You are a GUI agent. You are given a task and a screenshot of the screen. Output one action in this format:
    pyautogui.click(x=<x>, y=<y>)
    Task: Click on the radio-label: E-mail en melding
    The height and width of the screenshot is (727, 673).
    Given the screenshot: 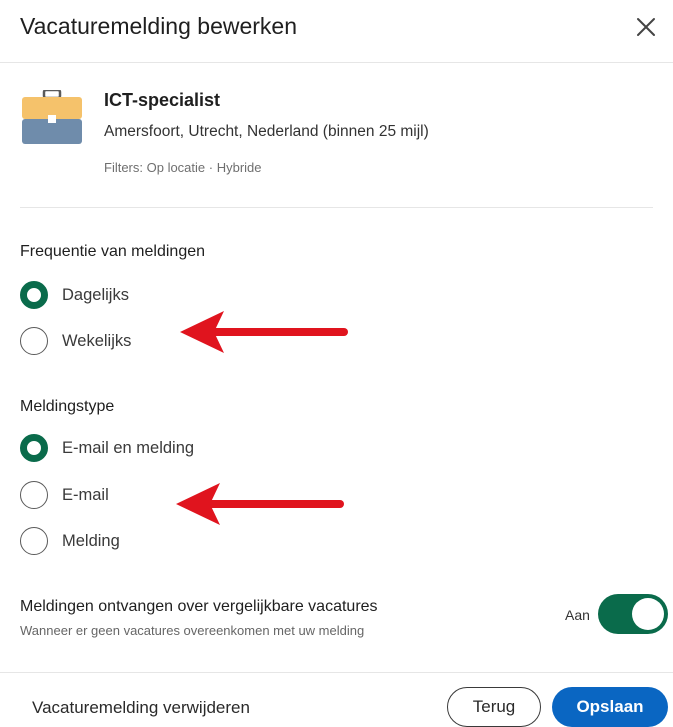 What is the action you would take?
    pyautogui.click(x=128, y=447)
    